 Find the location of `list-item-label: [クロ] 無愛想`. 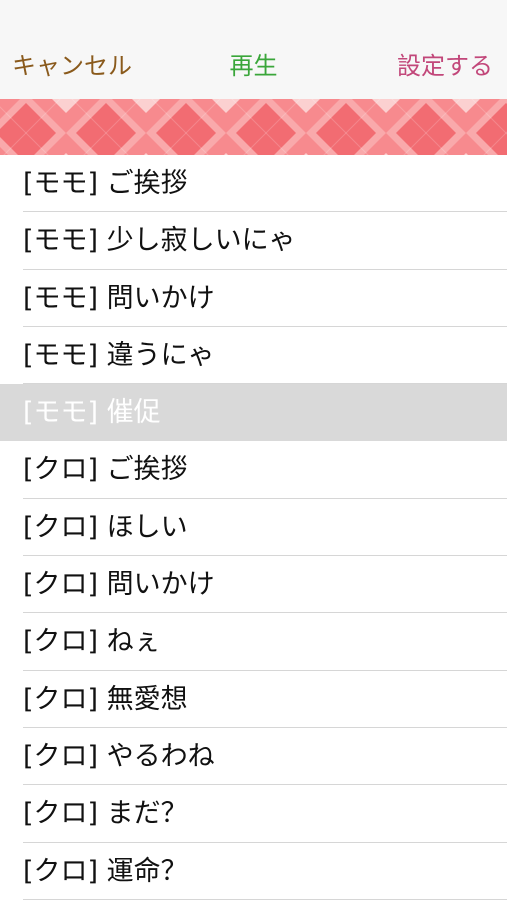

list-item-label: [クロ] 無愛想 is located at coordinates (105, 699).